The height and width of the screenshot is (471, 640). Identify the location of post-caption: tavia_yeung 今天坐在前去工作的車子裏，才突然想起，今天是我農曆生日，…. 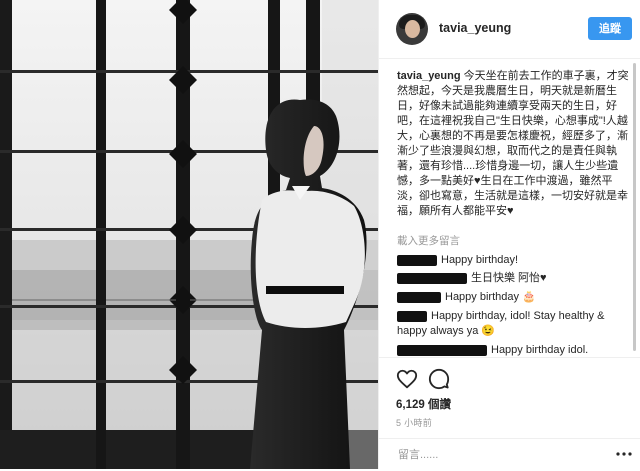
(515, 144).